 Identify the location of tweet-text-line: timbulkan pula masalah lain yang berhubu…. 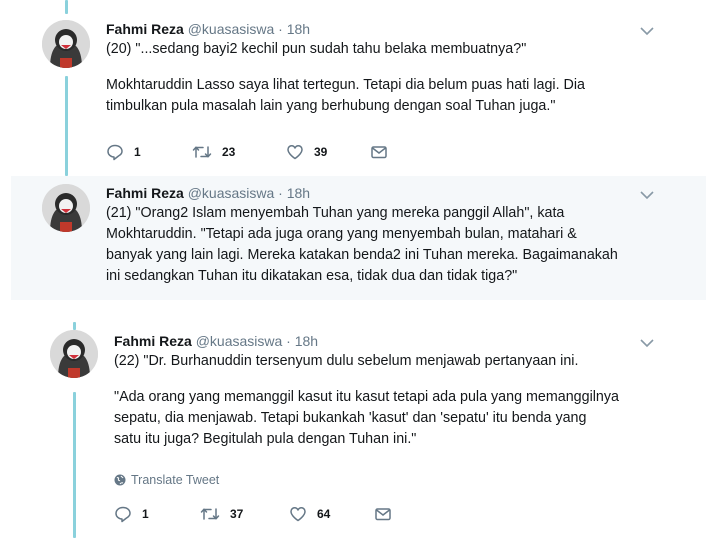
(331, 106).